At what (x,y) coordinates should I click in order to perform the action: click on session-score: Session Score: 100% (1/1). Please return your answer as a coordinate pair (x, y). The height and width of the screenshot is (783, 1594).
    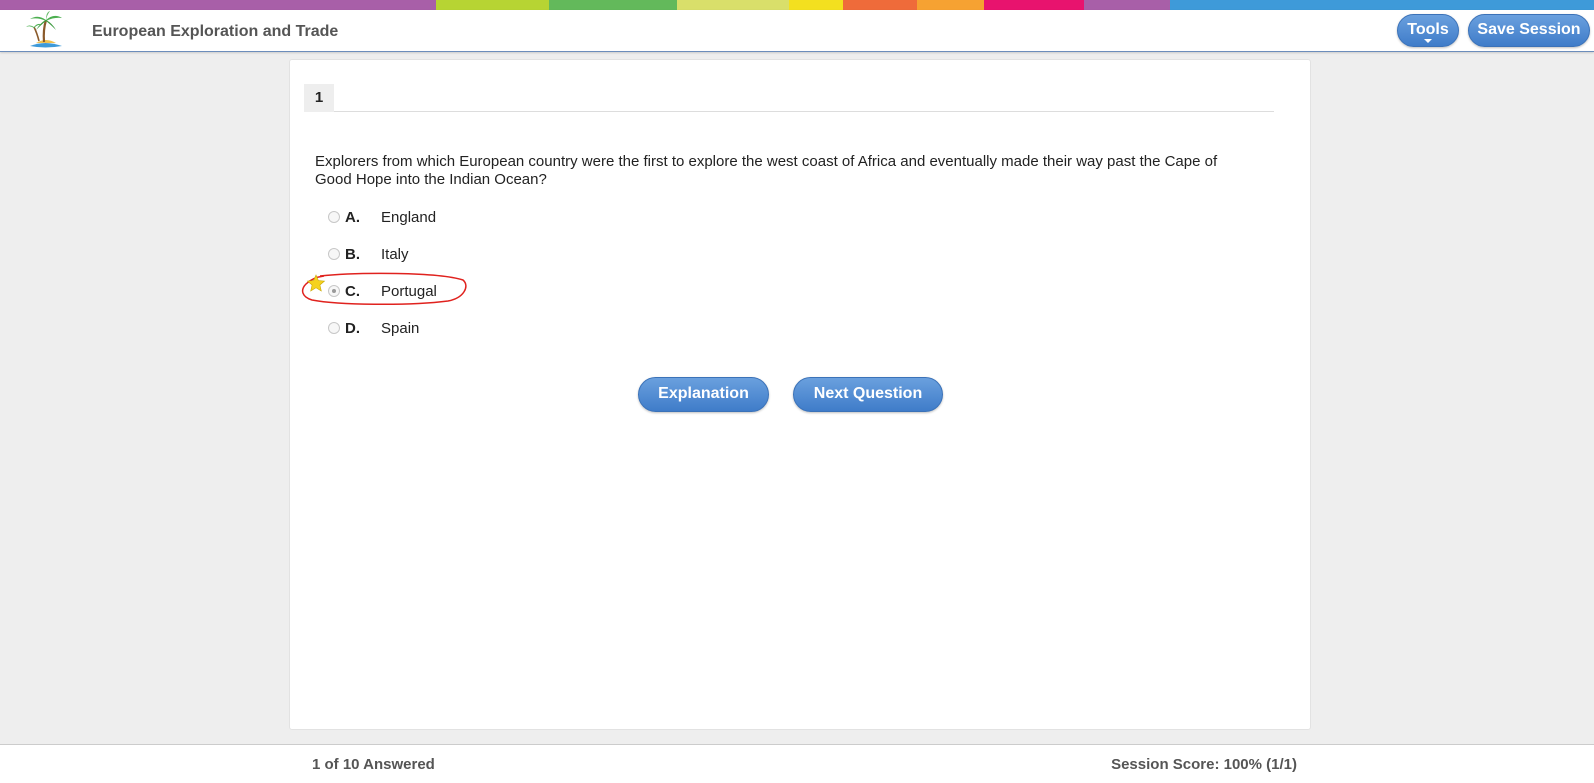
    Looking at the image, I should click on (1204, 764).